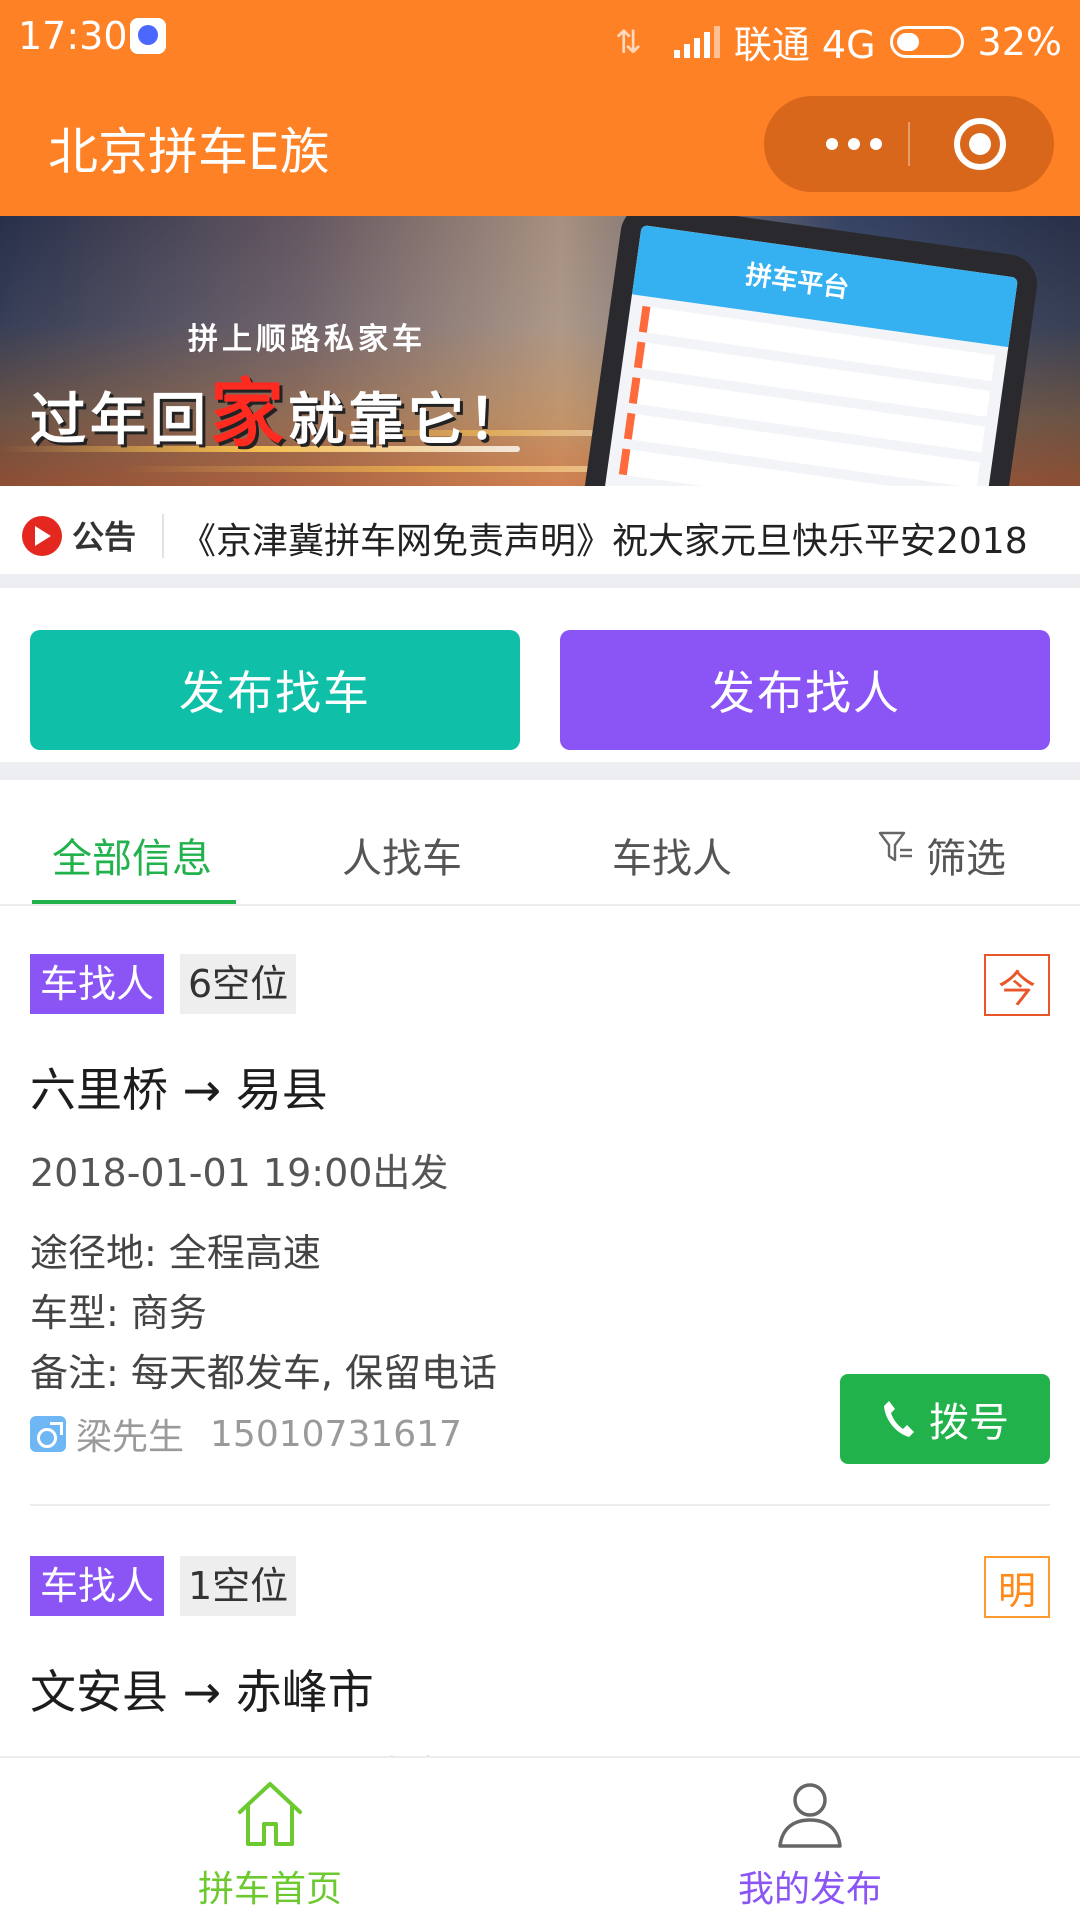 Image resolution: width=1080 pixels, height=1920 pixels. Describe the element at coordinates (805, 690) in the screenshot. I see `publish-find-person-button: 发布找人` at that location.